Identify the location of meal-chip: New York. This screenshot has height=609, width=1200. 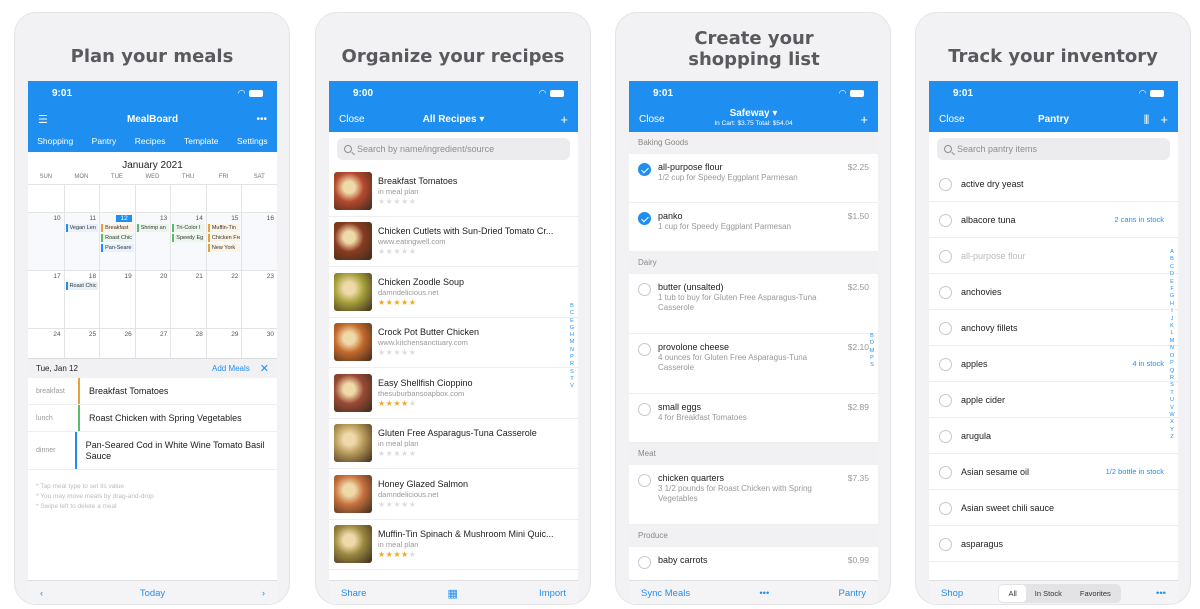
(224, 248).